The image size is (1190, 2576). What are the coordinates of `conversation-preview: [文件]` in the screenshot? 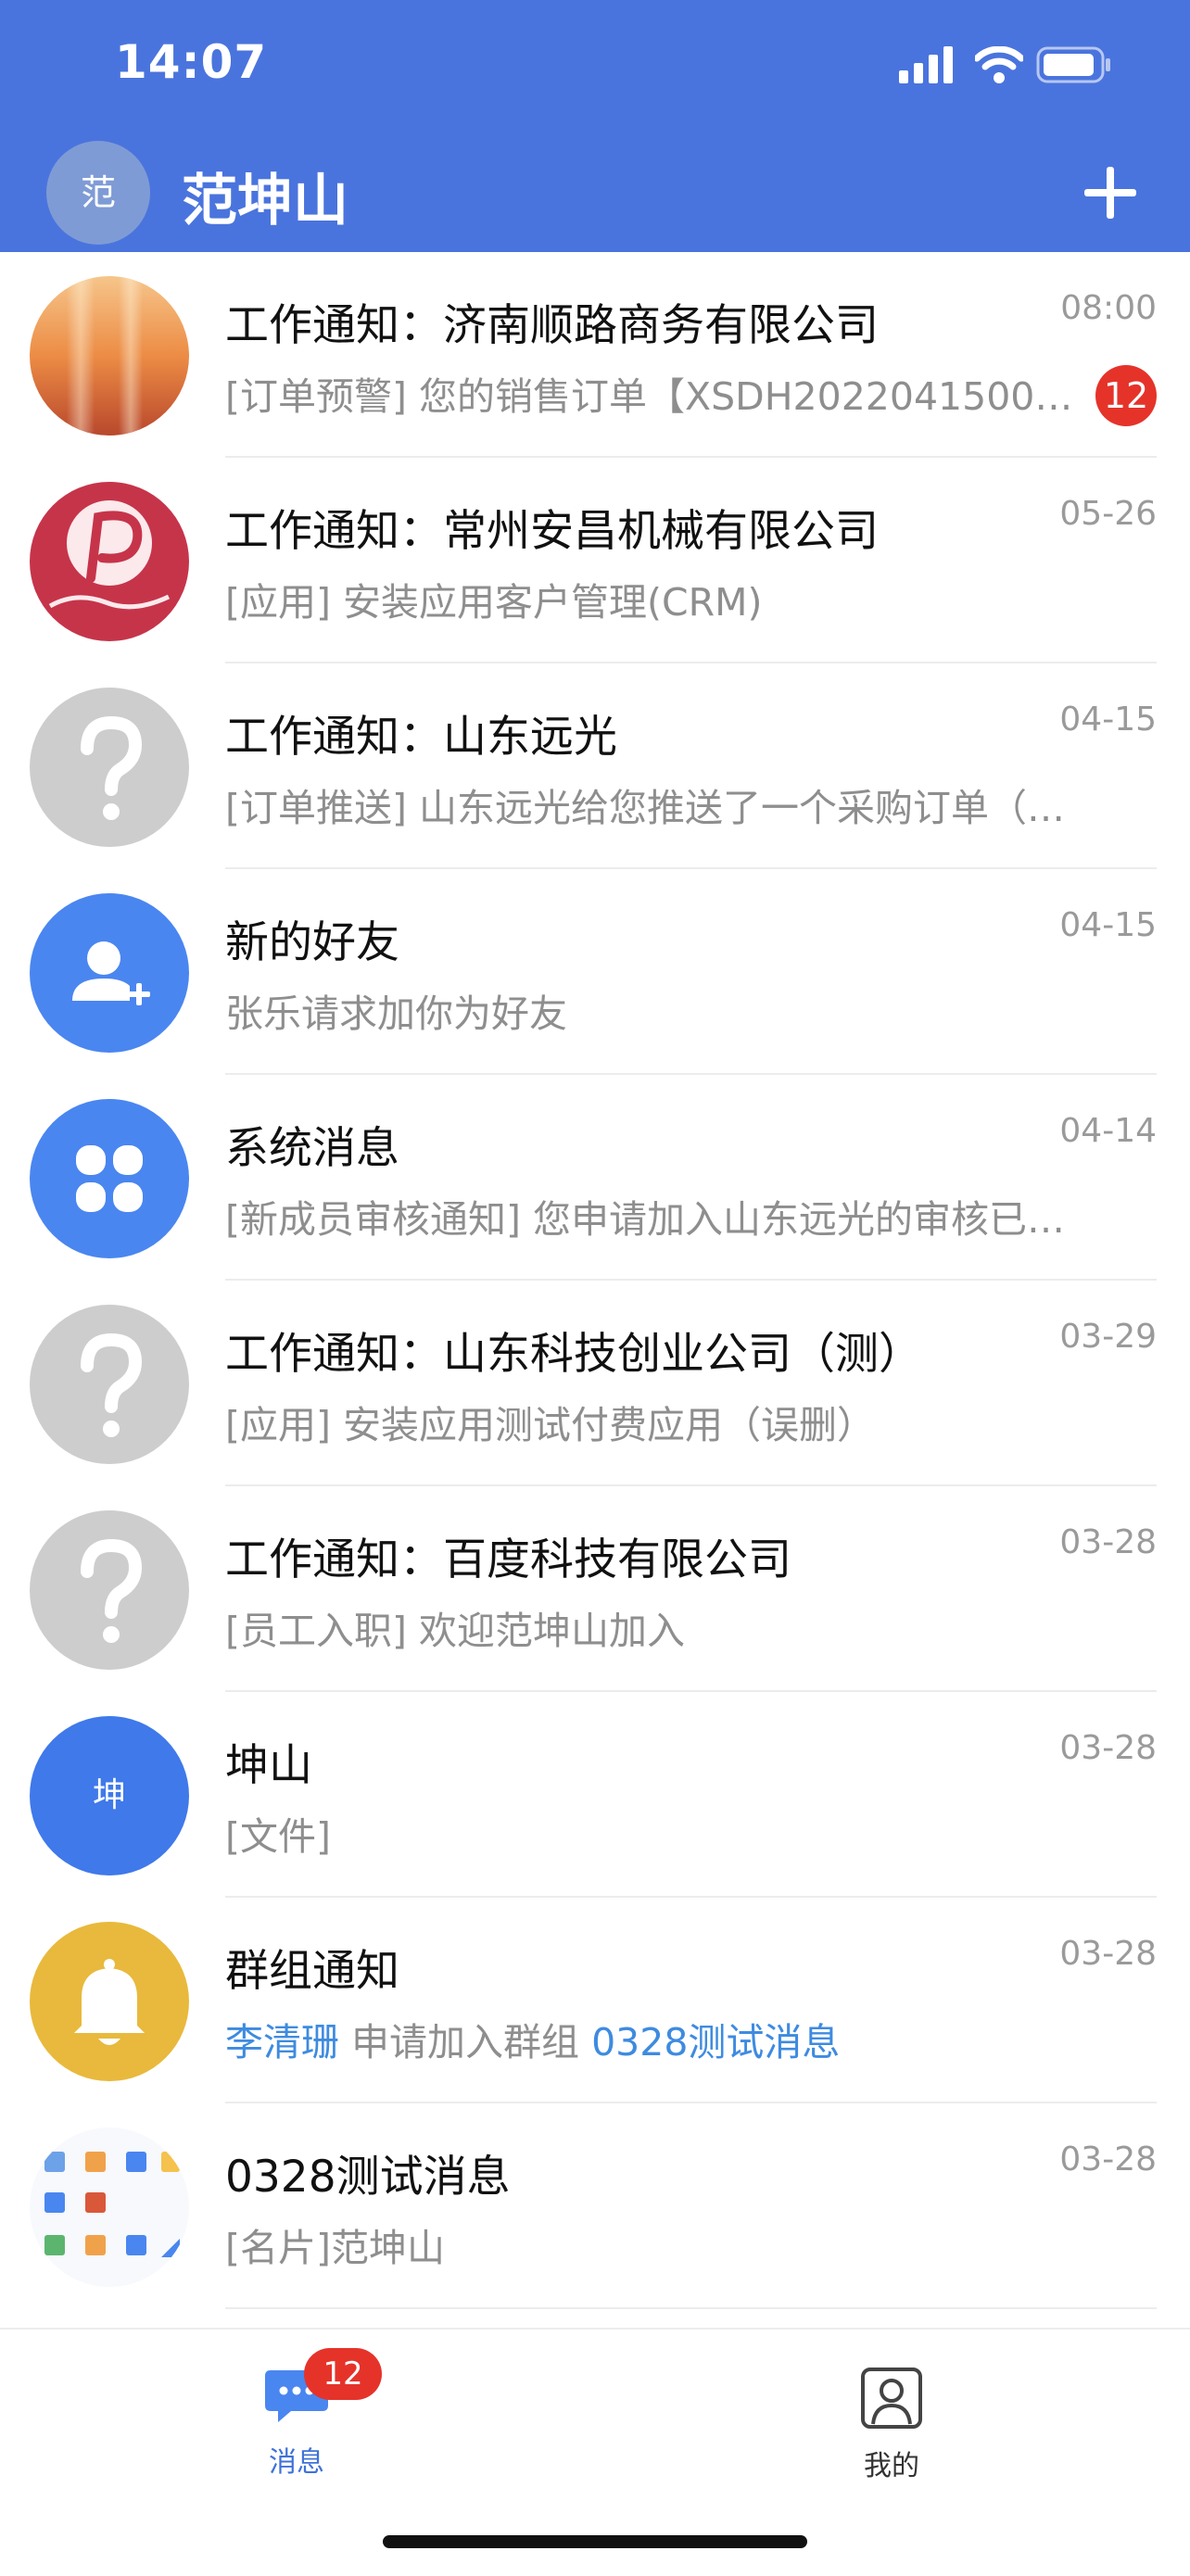 It's located at (278, 1836).